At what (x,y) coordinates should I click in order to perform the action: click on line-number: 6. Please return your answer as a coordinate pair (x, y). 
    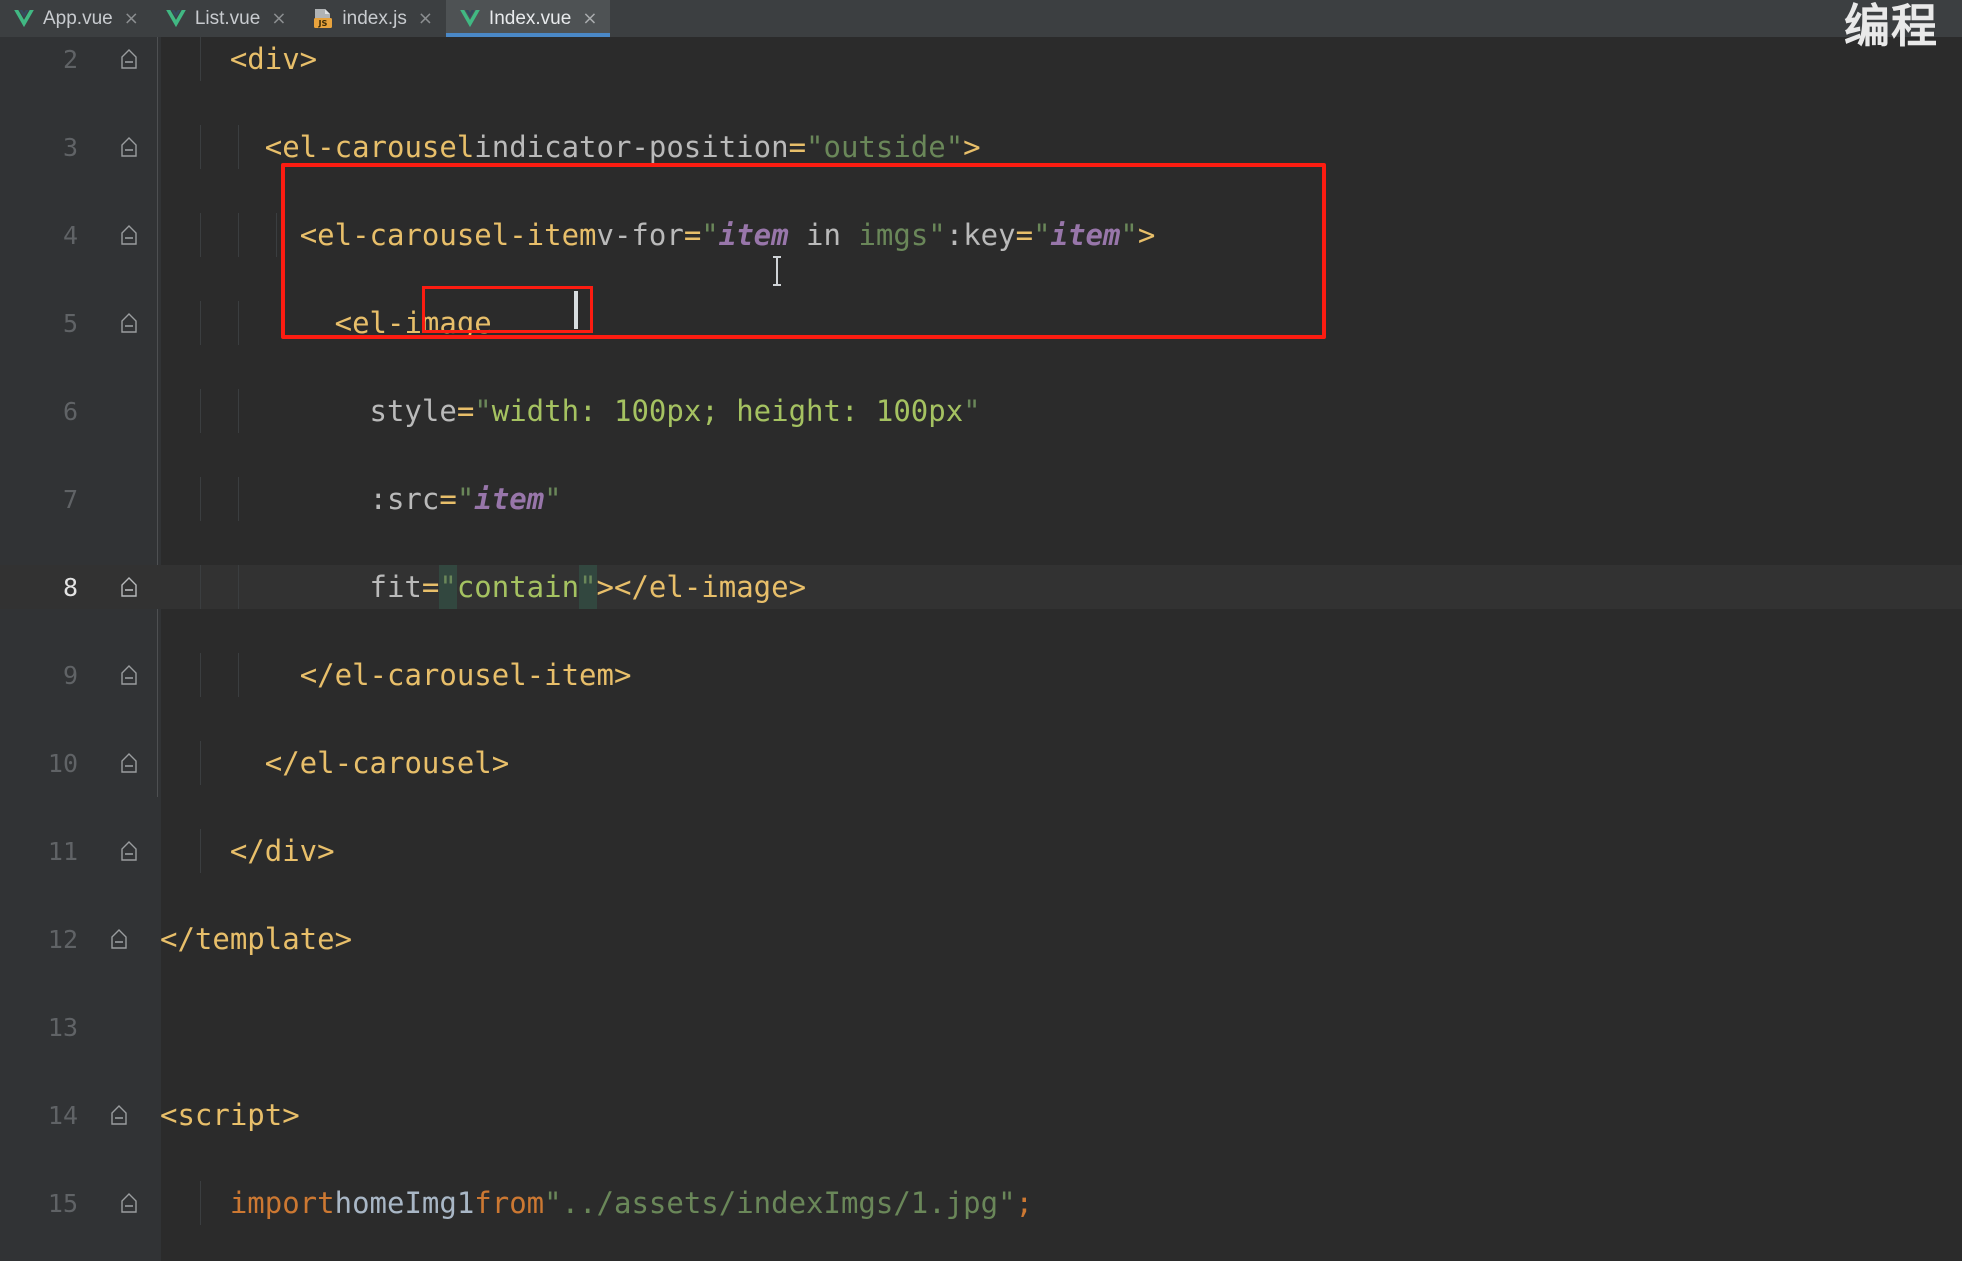
    Looking at the image, I should click on (70, 411).